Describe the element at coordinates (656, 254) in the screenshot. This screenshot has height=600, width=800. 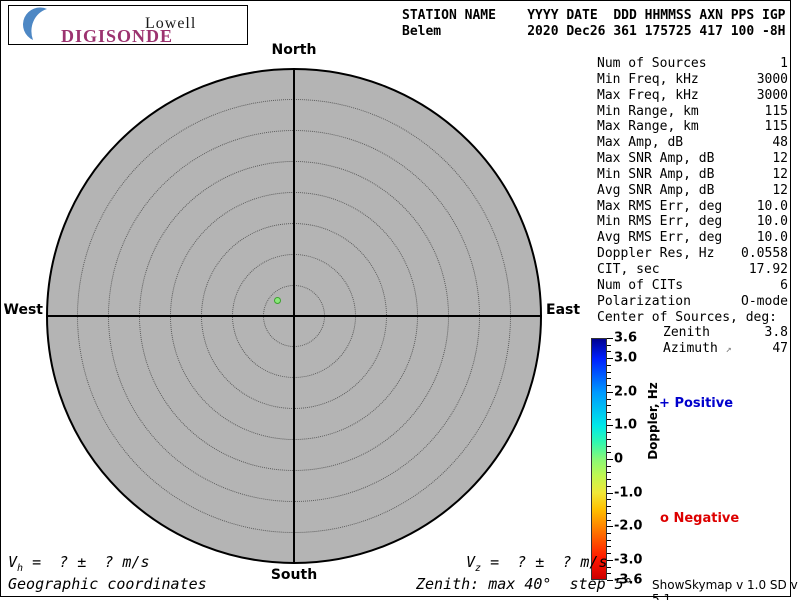
I see `parameter-label: Doppler Res, Hz` at that location.